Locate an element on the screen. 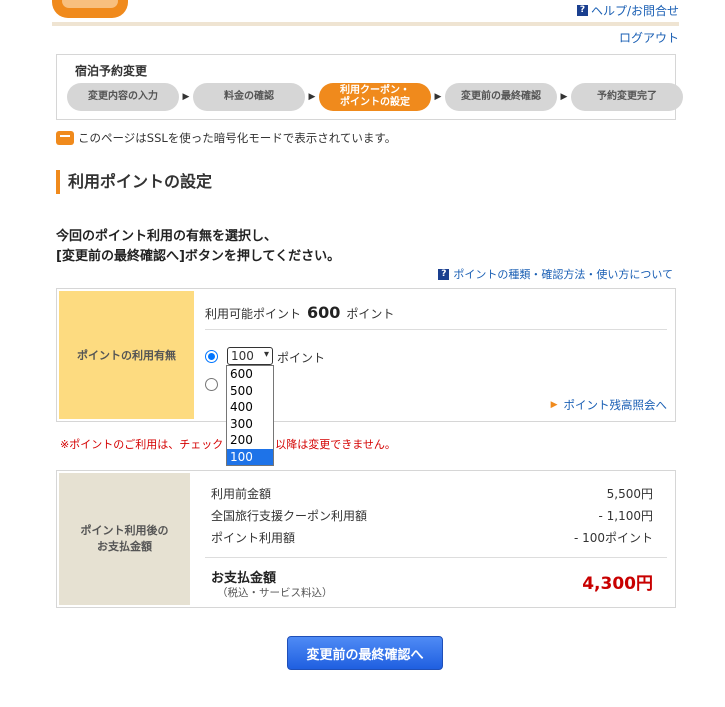 The height and width of the screenshot is (707, 725). available-prefix: 利用可能ポイント is located at coordinates (253, 314).